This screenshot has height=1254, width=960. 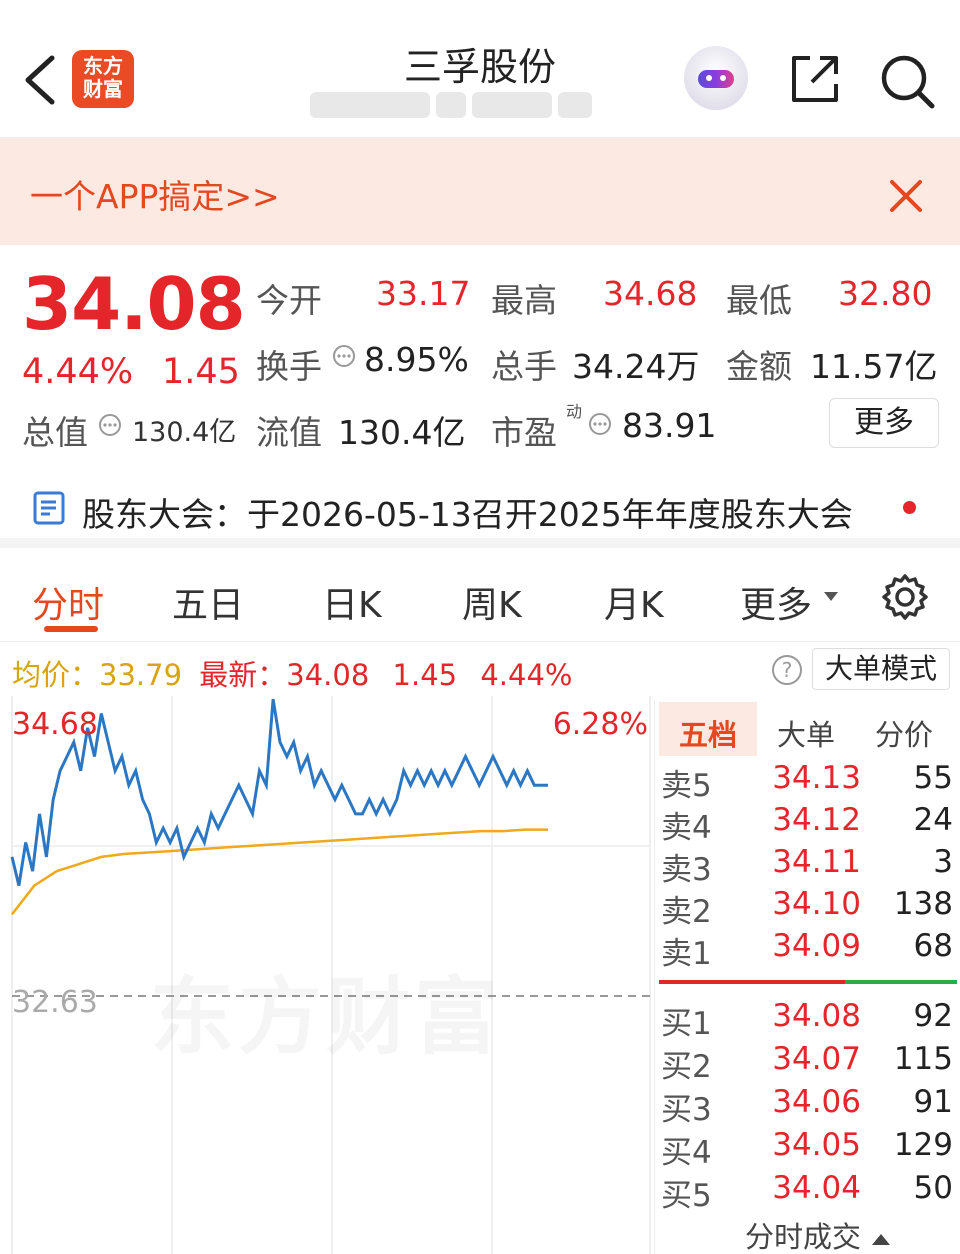 What do you see at coordinates (524, 432) in the screenshot?
I see `pe-label: 市盈` at bounding box center [524, 432].